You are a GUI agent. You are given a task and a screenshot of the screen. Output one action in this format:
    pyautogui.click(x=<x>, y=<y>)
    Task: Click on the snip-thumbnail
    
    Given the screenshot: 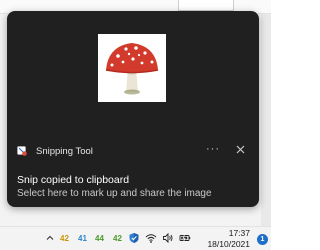 What is the action you would take?
    pyautogui.click(x=132, y=68)
    